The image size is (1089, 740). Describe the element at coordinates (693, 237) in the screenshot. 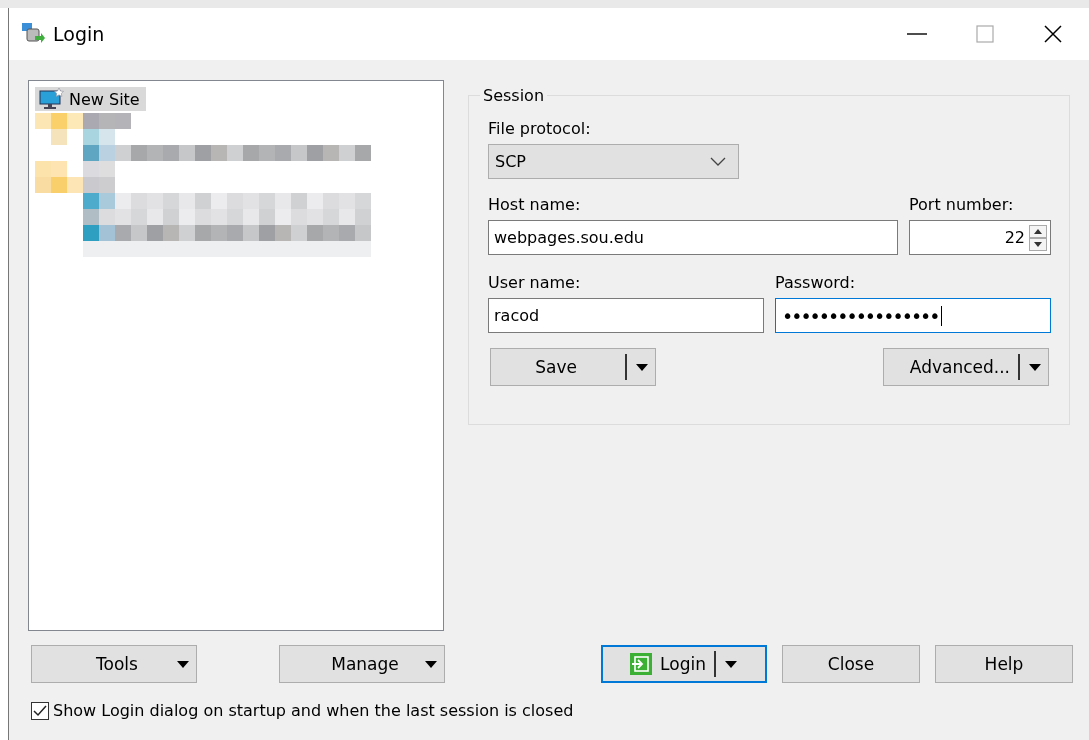

I see `host-name-field: webpages.sou.edu` at that location.